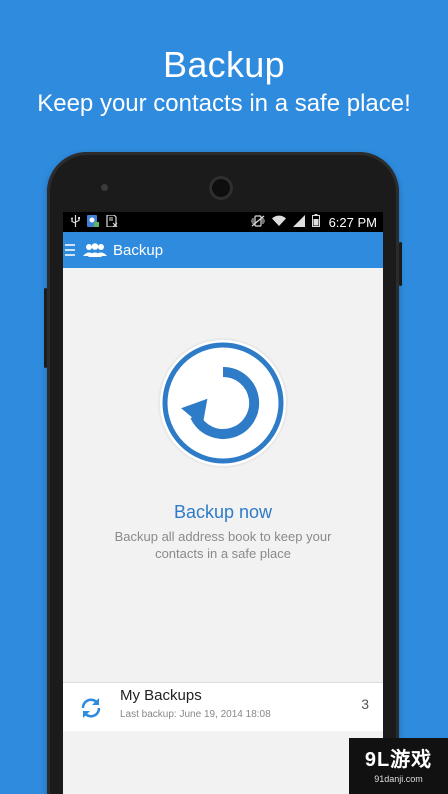 Image resolution: width=448 pixels, height=794 pixels. I want to click on watermark-logo: 9L游戏 91danji.com, so click(398, 766).